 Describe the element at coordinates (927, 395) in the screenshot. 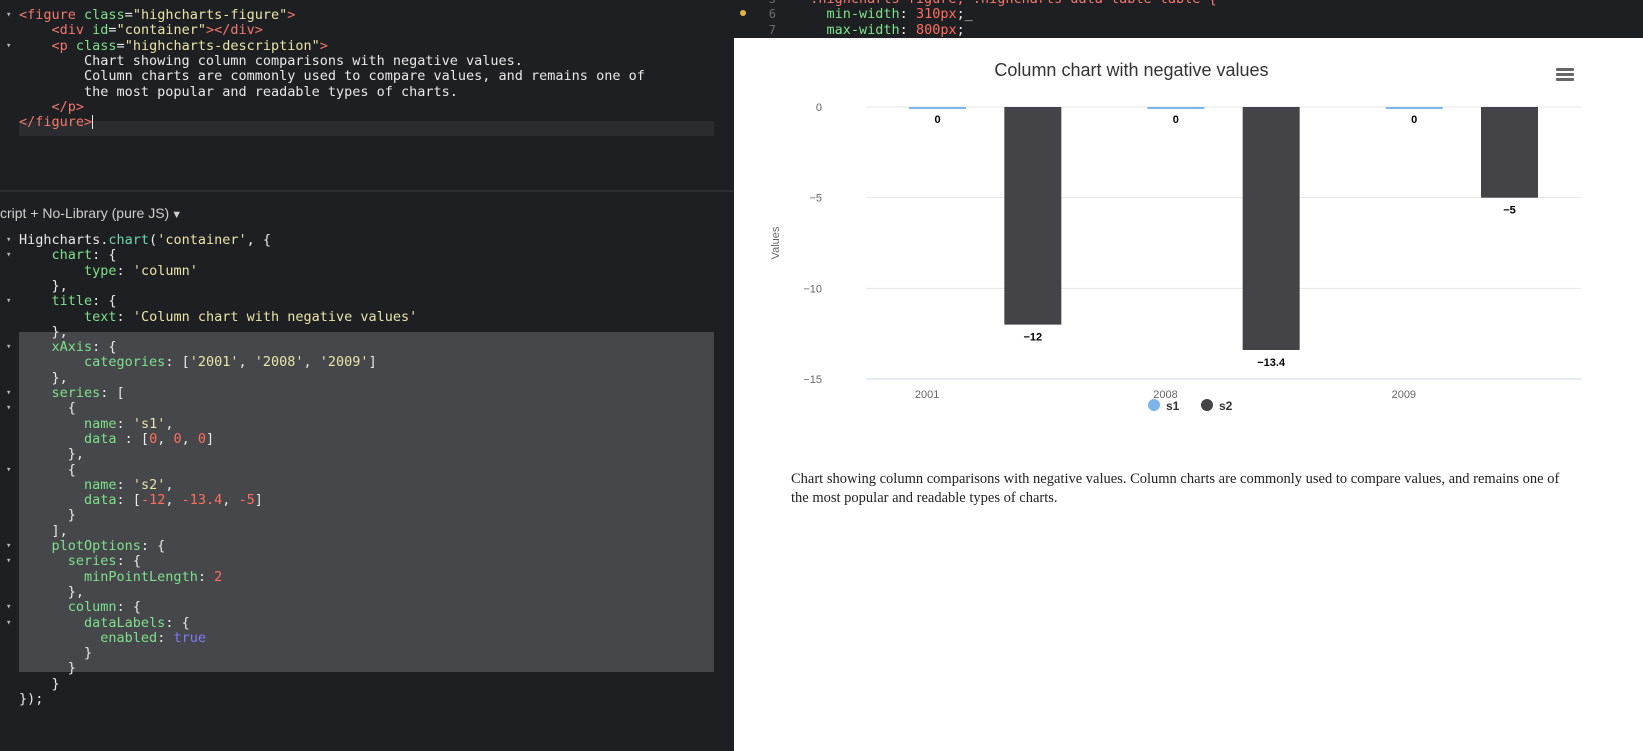

I see `x-tick-label: 2001` at that location.